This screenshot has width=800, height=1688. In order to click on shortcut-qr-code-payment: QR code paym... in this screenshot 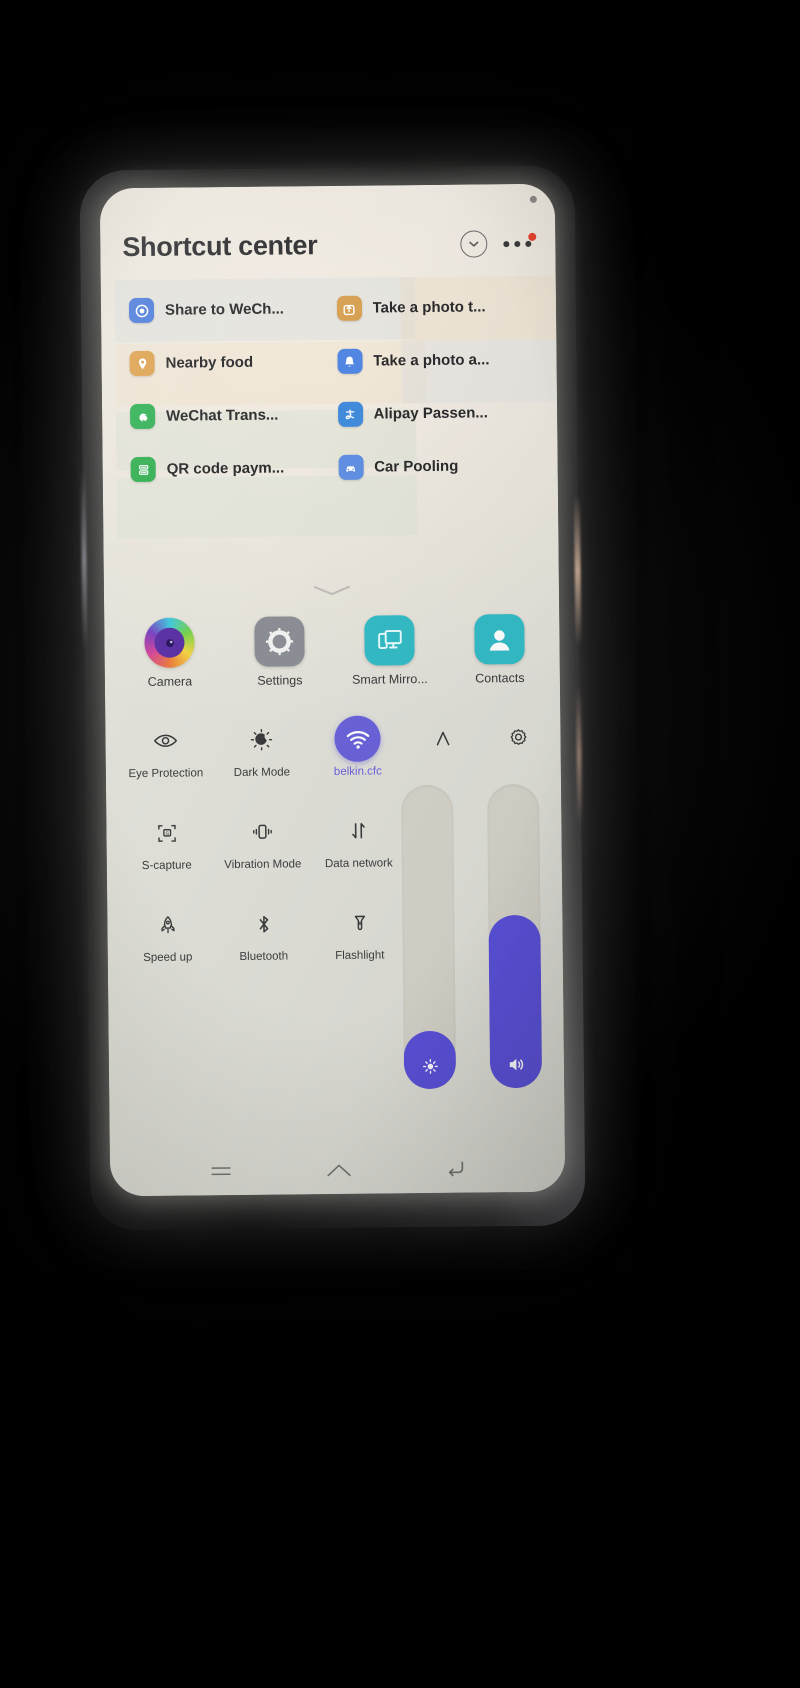, I will do `click(226, 468)`.